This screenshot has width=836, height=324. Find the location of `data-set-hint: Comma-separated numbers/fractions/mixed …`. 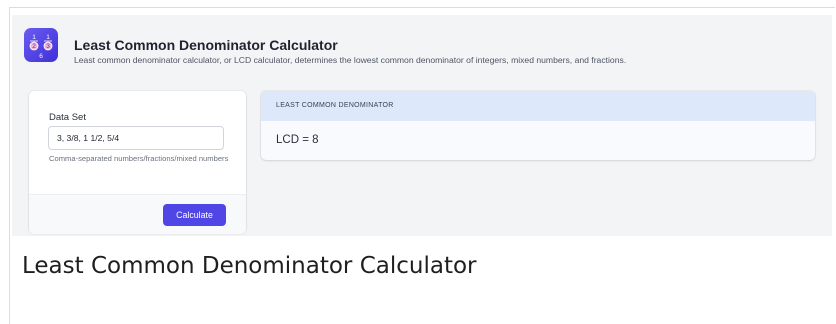

data-set-hint: Comma-separated numbers/fractions/mixed … is located at coordinates (139, 158).